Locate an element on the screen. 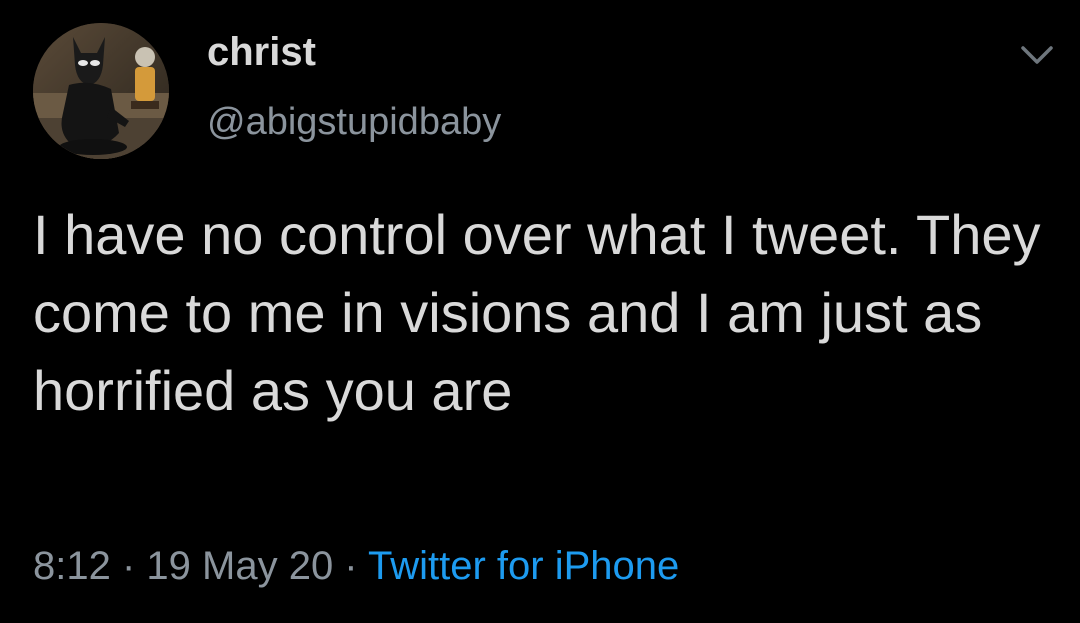 Image resolution: width=1080 pixels, height=623 pixels. display-name: christ is located at coordinates (261, 52).